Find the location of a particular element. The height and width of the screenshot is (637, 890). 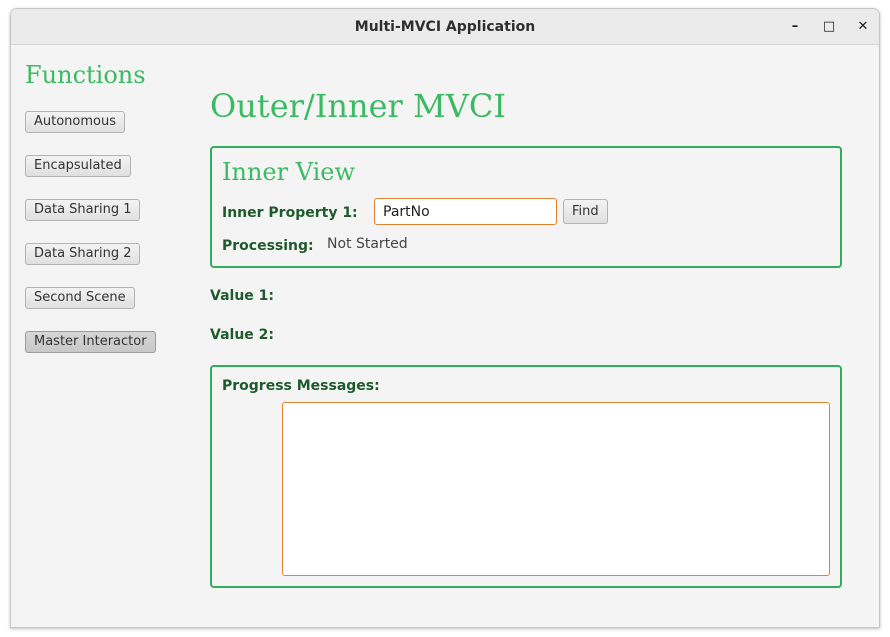

title-bar: Multi-MVCI Application – □ ✕ is located at coordinates (445, 27).